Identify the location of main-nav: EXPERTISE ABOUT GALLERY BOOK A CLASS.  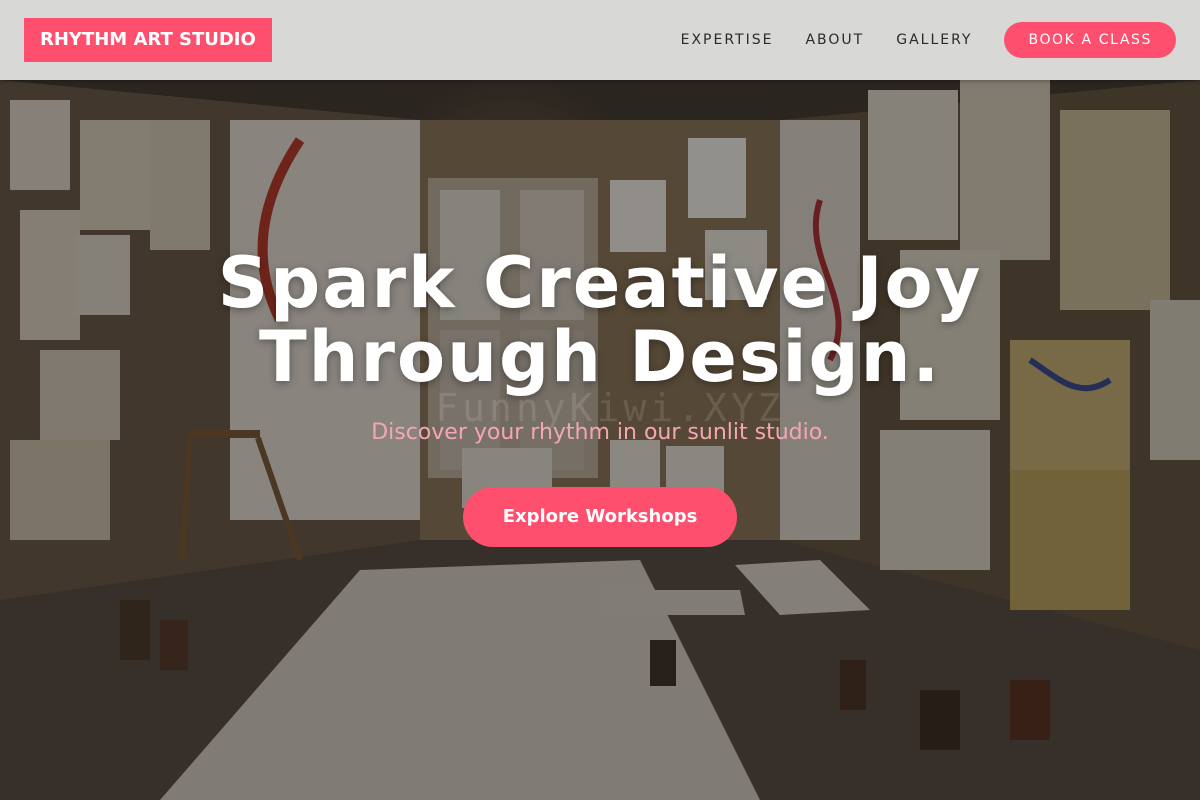
(928, 40).